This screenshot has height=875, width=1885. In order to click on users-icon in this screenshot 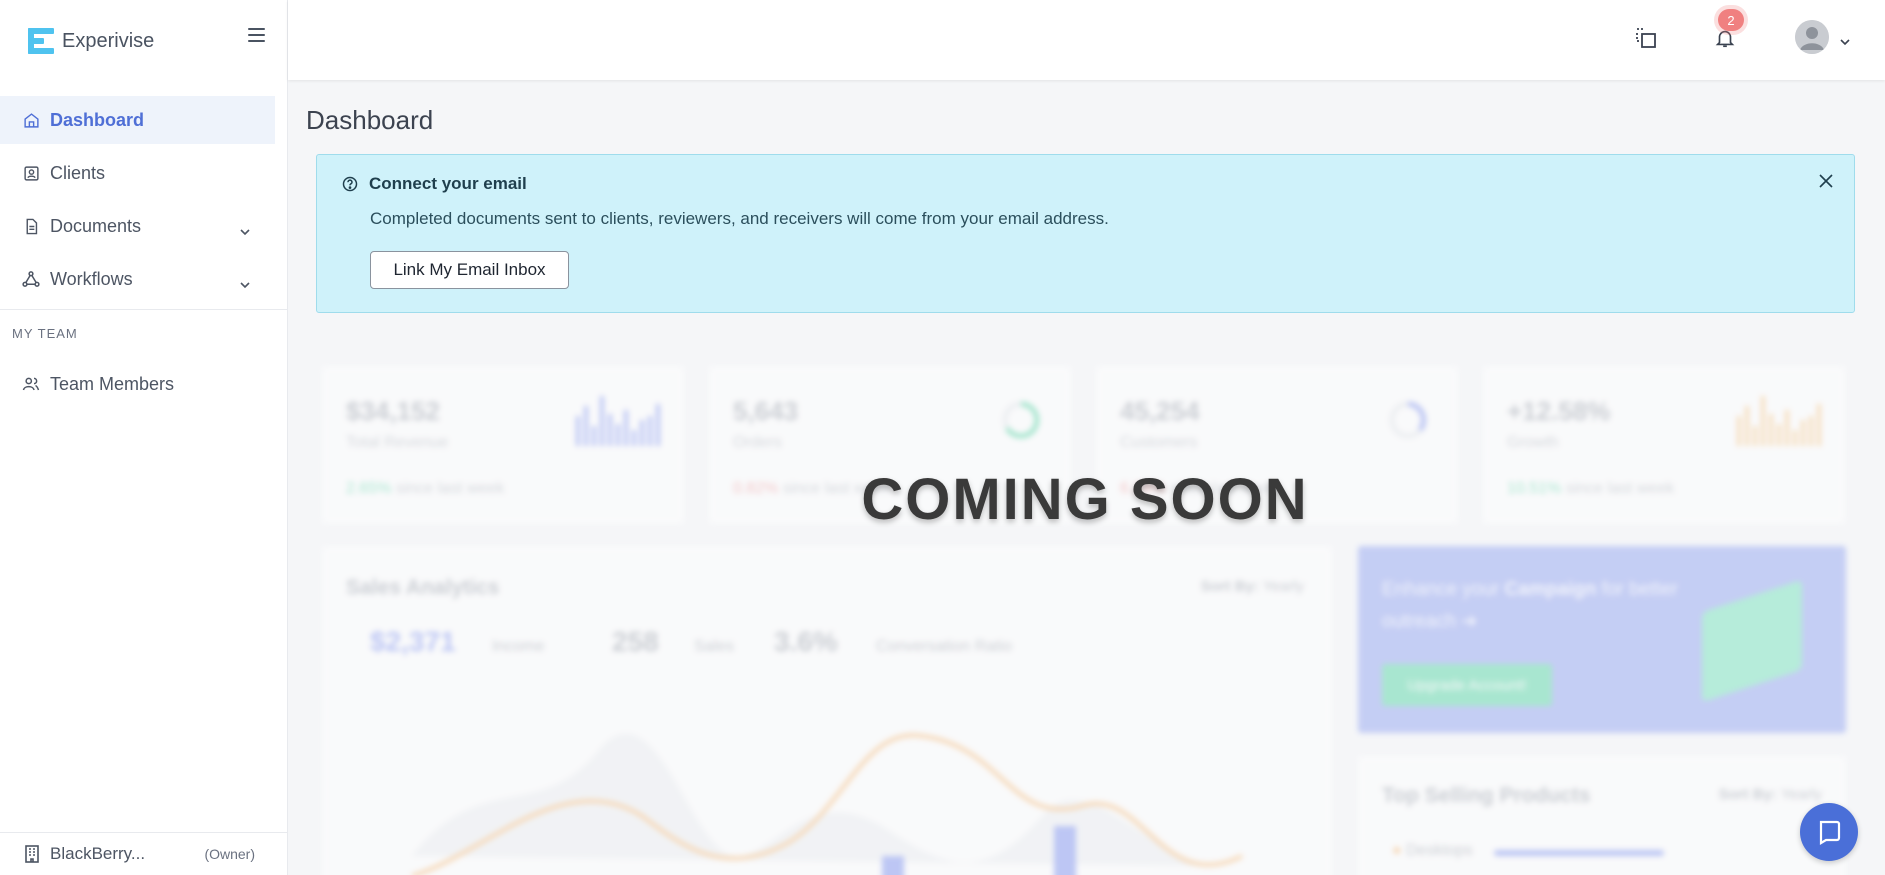, I will do `click(31, 384)`.